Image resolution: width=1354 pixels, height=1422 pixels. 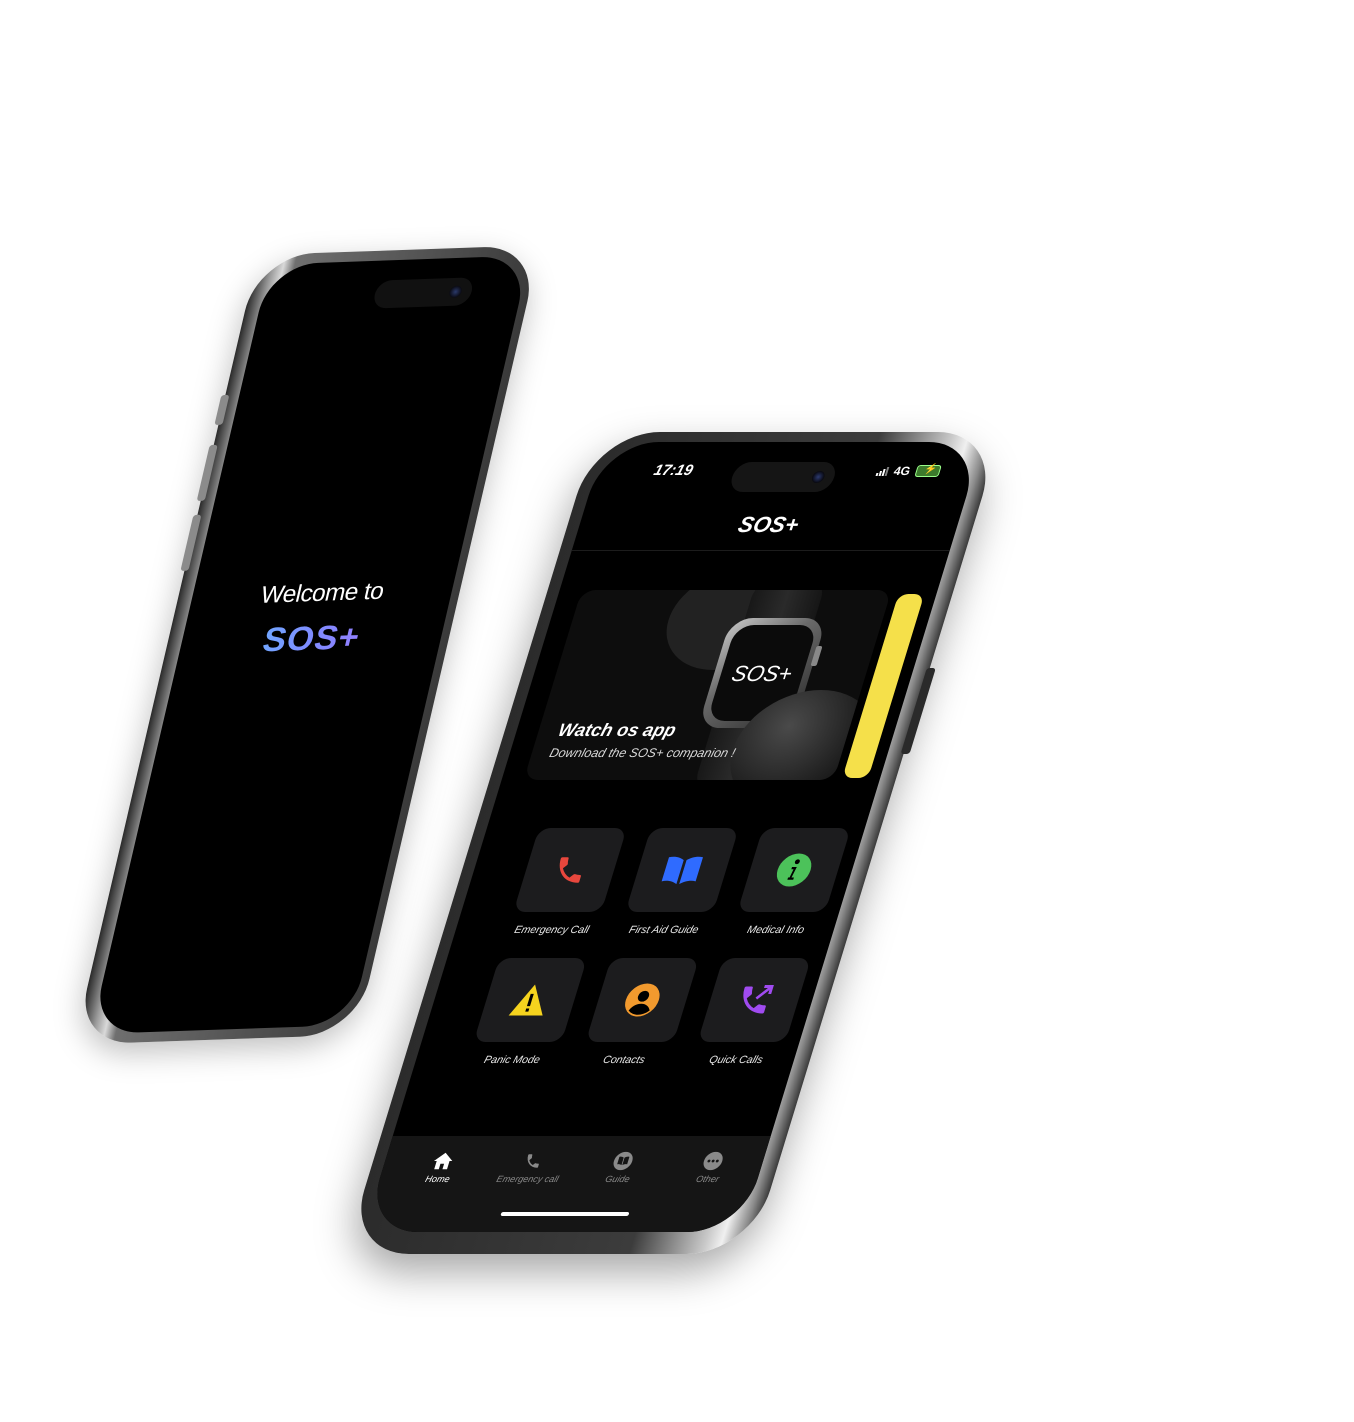 I want to click on first-aid-guide-tile: First Aid Guide, so click(x=678, y=882).